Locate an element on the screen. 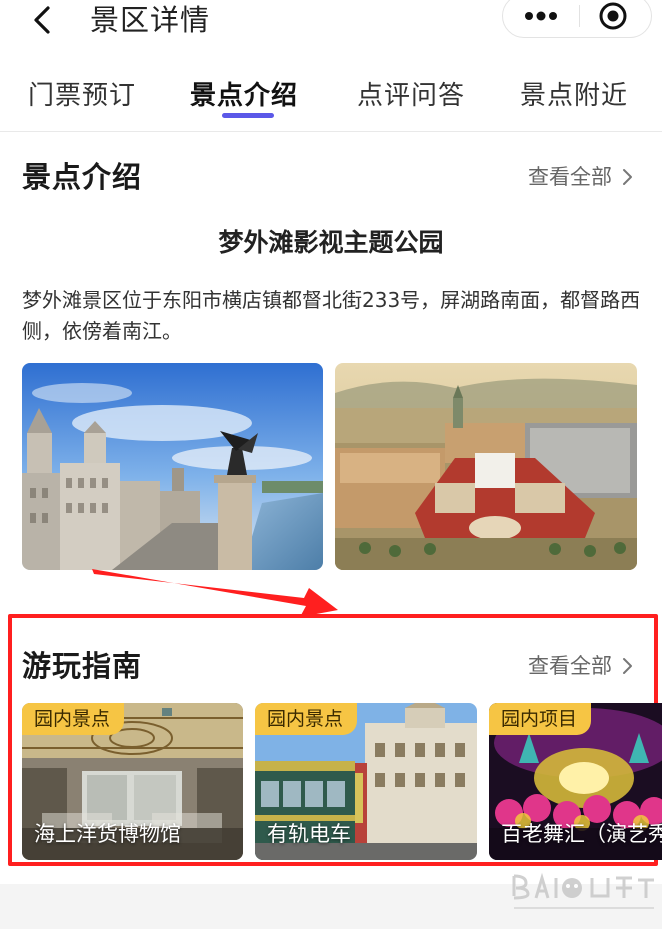 The width and height of the screenshot is (662, 929). intro-see-all-link: 查看全部 is located at coordinates (581, 177).